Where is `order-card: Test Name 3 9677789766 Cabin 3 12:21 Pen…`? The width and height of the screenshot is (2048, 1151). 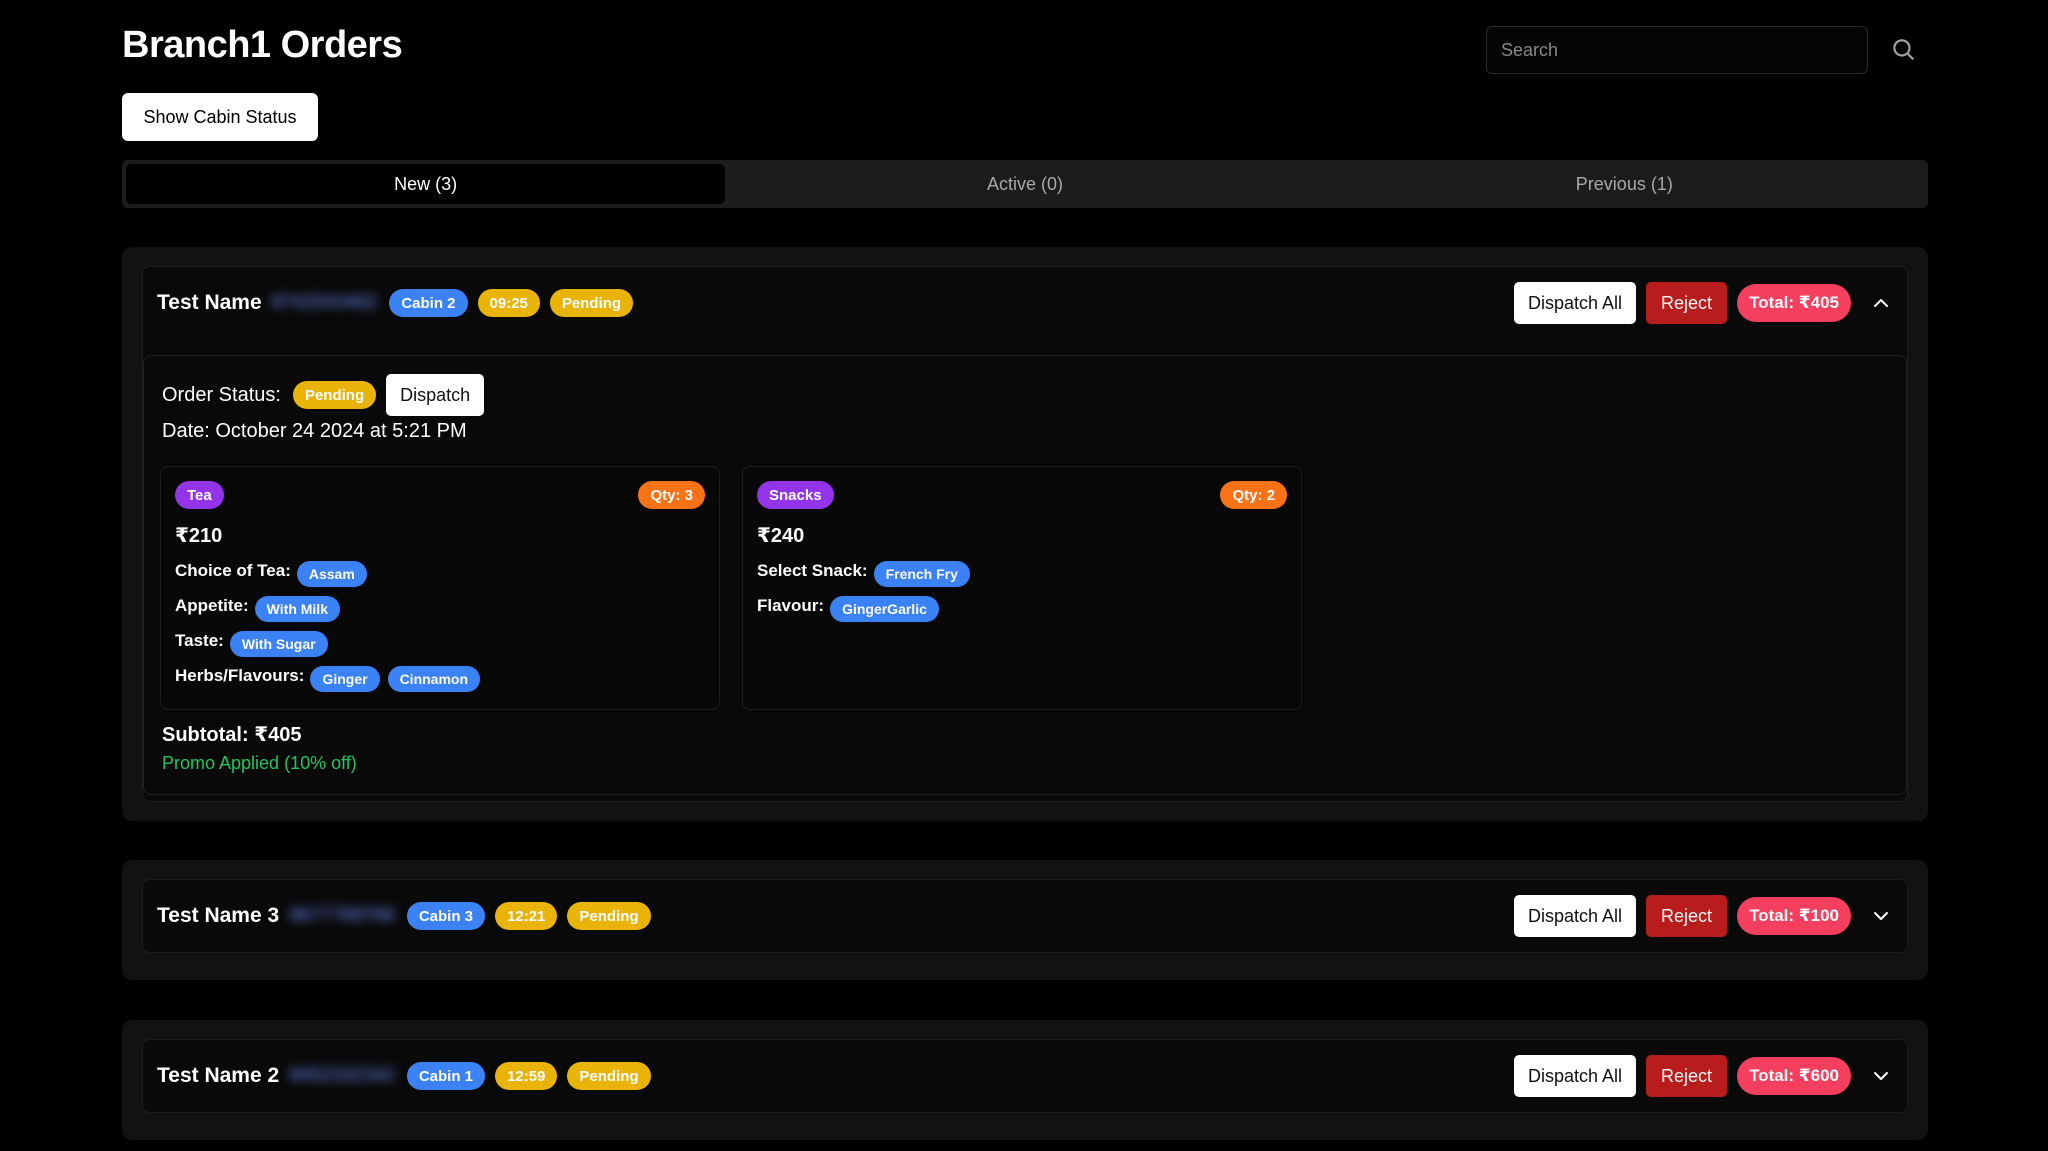
order-card: Test Name 3 9677789766 Cabin 3 12:21 Pen… is located at coordinates (1025, 916).